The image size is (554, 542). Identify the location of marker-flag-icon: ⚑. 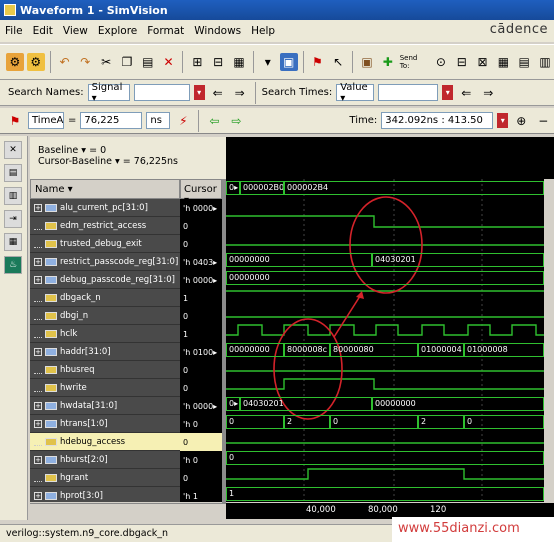
(318, 62).